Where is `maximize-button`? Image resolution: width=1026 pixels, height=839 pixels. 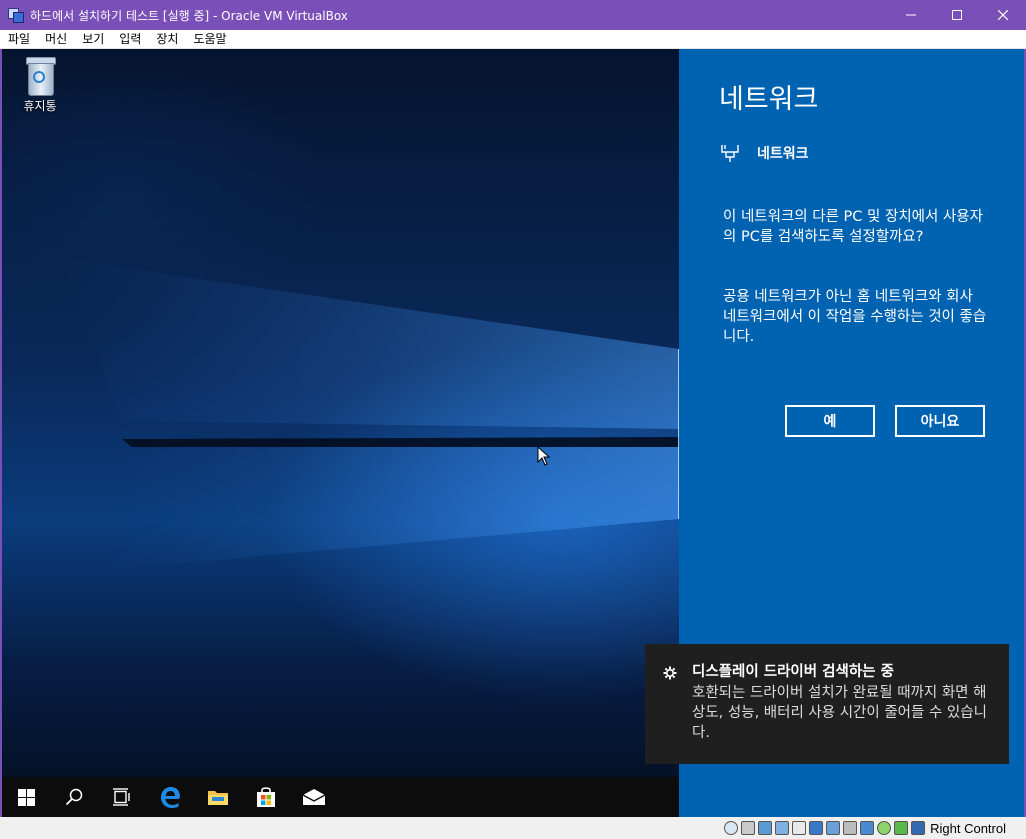
maximize-button is located at coordinates (957, 15).